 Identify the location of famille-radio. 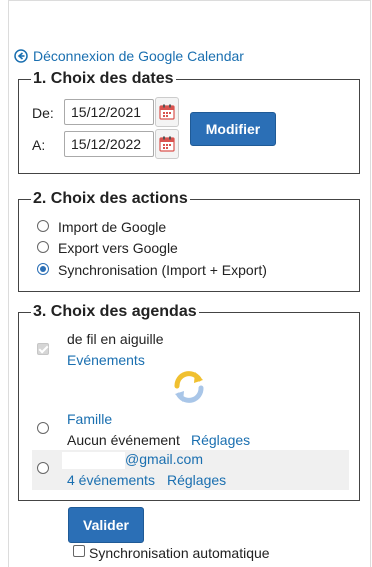
(43, 428).